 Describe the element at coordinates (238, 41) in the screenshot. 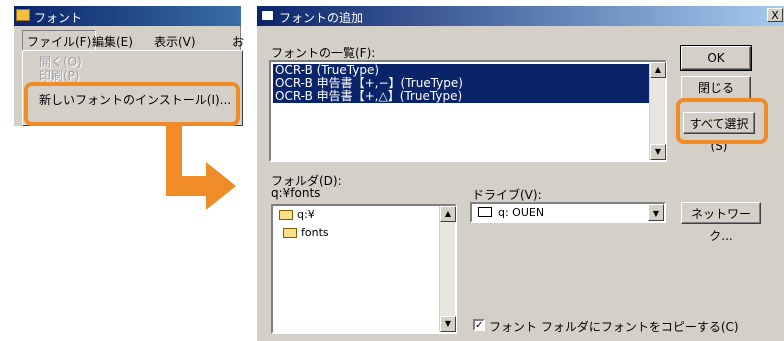

I see `menu-more: お` at that location.